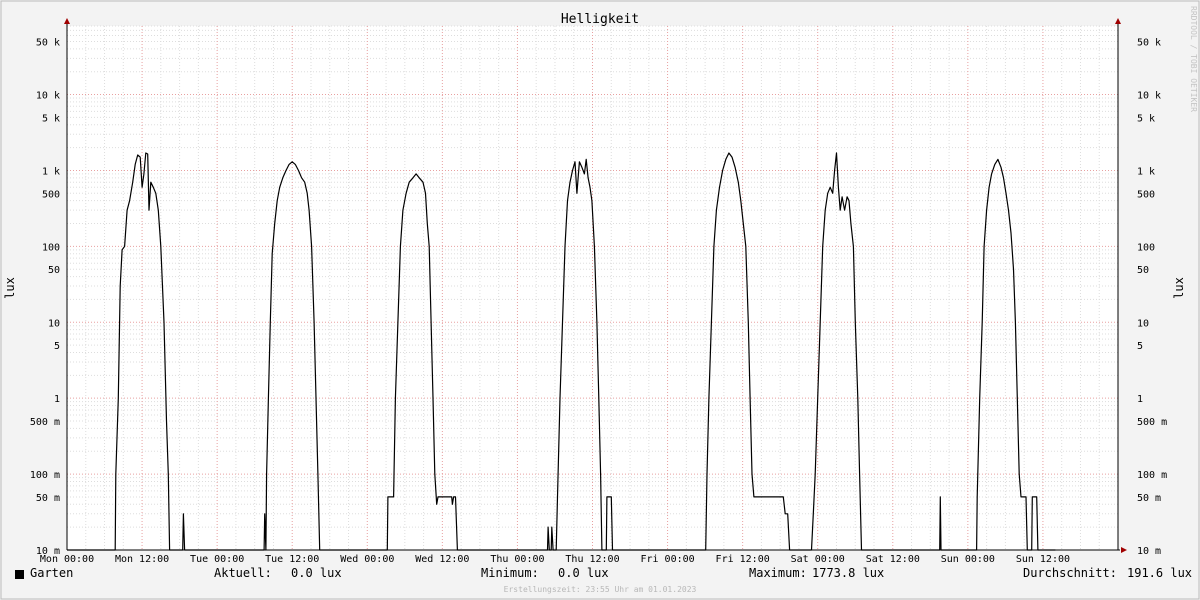 The image size is (1200, 600). Describe the element at coordinates (1149, 96) in the screenshot. I see `y-tick-label-right: 10 k` at that location.